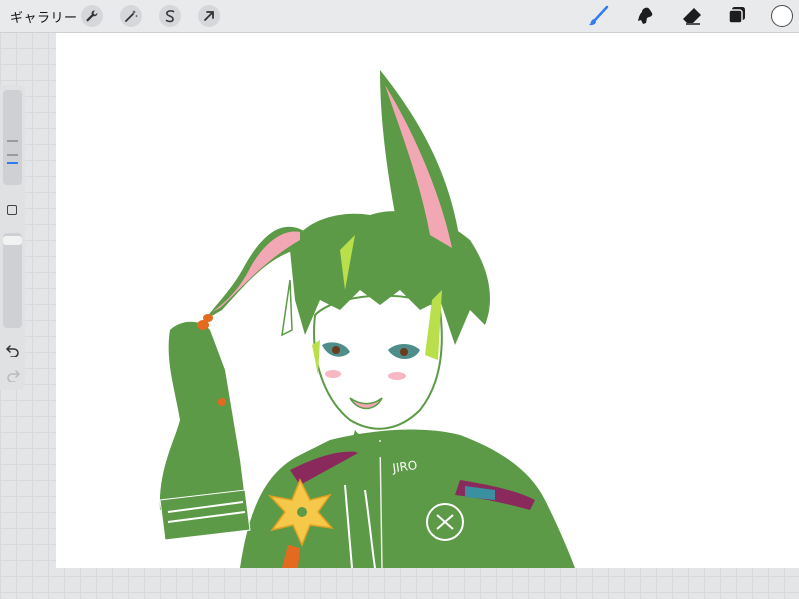  I want to click on eraser-icon, so click(692, 16).